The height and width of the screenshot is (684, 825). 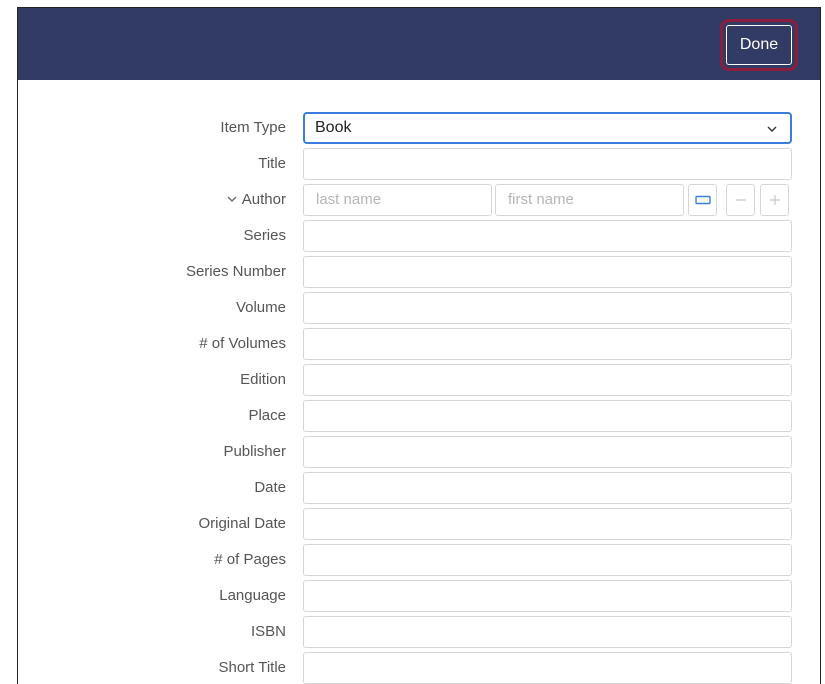 I want to click on row-publisher: Publisher, so click(x=419, y=452).